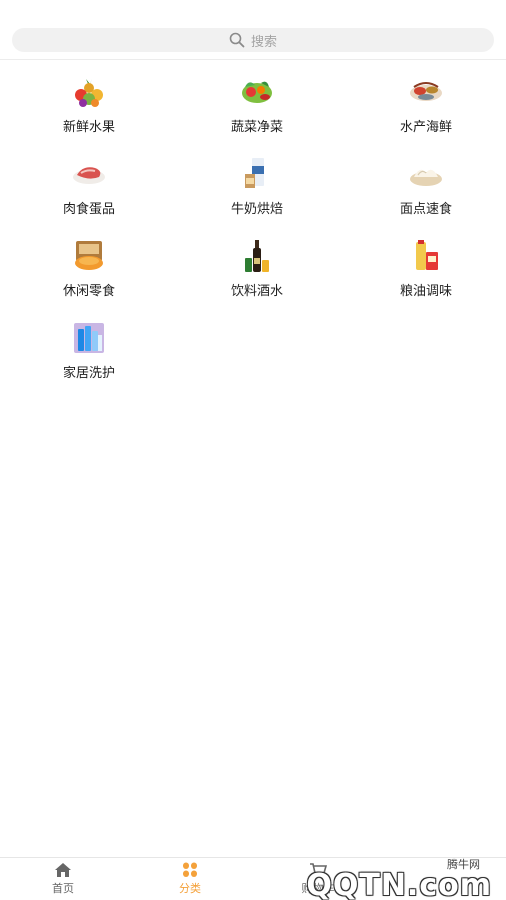 Image resolution: width=506 pixels, height=900 pixels. What do you see at coordinates (237, 40) in the screenshot?
I see `search-icon` at bounding box center [237, 40].